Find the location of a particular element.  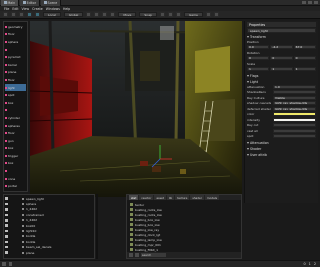

browser-tab: lib is located at coordinates (170, 197).